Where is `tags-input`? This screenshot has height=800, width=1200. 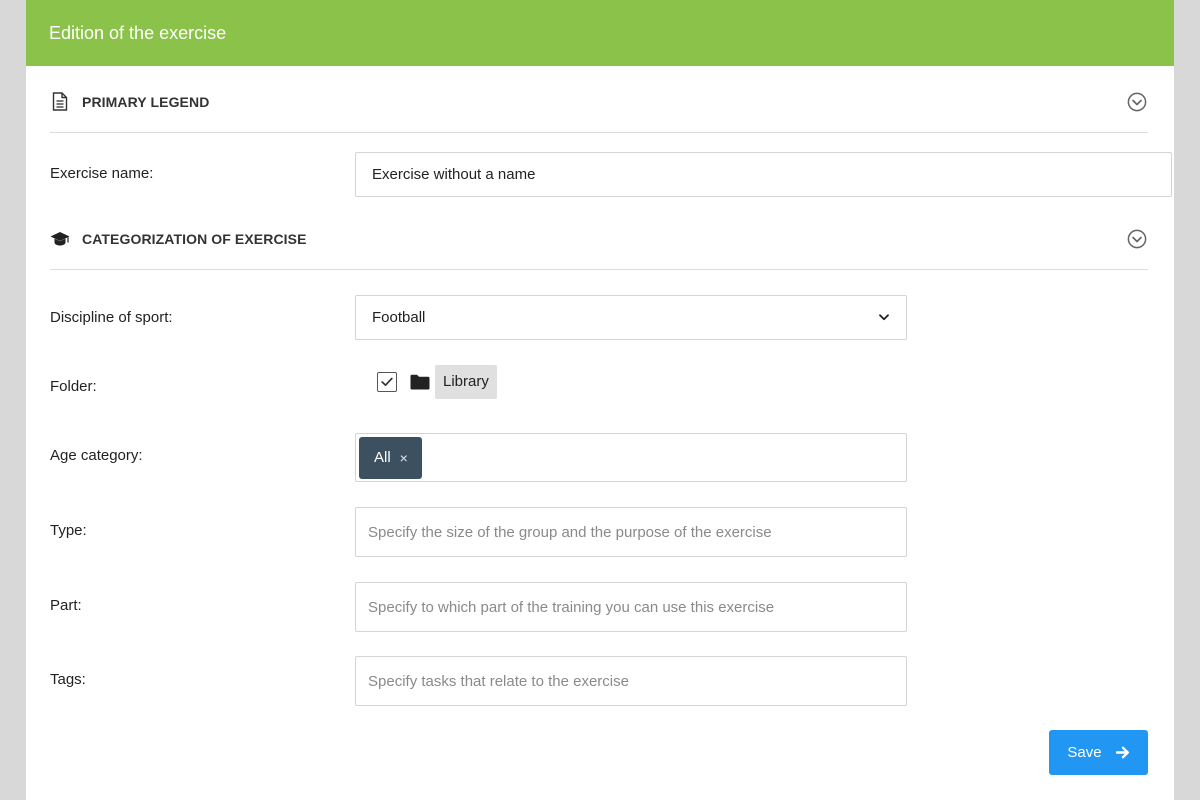
tags-input is located at coordinates (631, 681).